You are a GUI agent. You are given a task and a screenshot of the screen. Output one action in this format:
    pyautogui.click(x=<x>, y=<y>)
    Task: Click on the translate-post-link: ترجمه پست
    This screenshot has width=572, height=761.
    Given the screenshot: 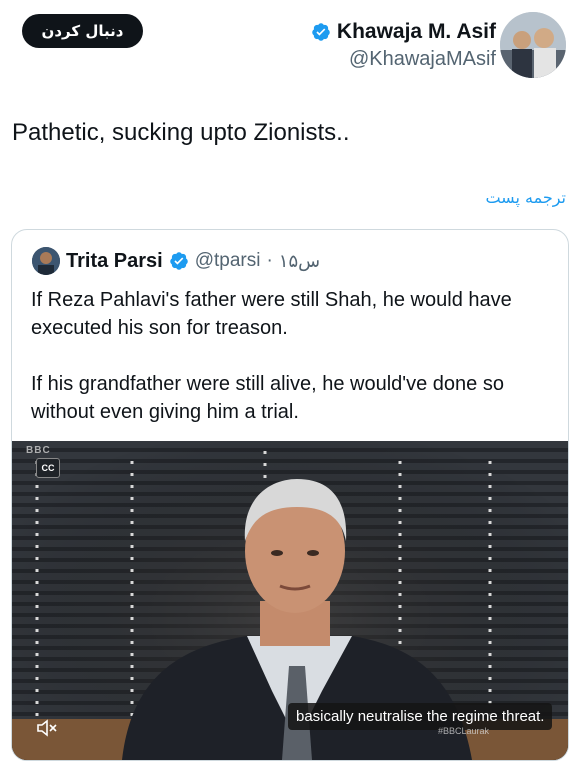 What is the action you would take?
    pyautogui.click(x=525, y=197)
    